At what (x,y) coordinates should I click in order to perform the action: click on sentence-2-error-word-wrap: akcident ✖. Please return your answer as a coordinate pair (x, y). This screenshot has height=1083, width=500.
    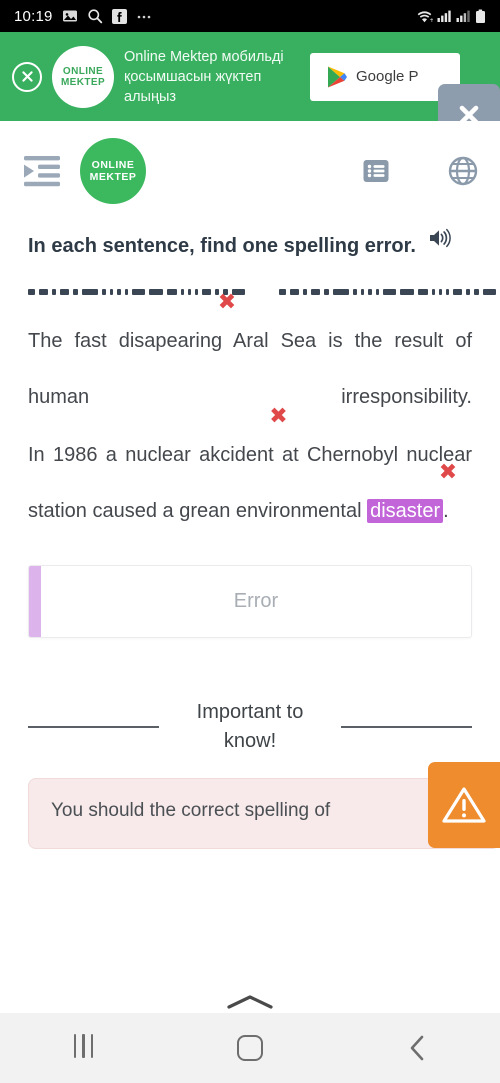
    Looking at the image, I should click on (243, 444).